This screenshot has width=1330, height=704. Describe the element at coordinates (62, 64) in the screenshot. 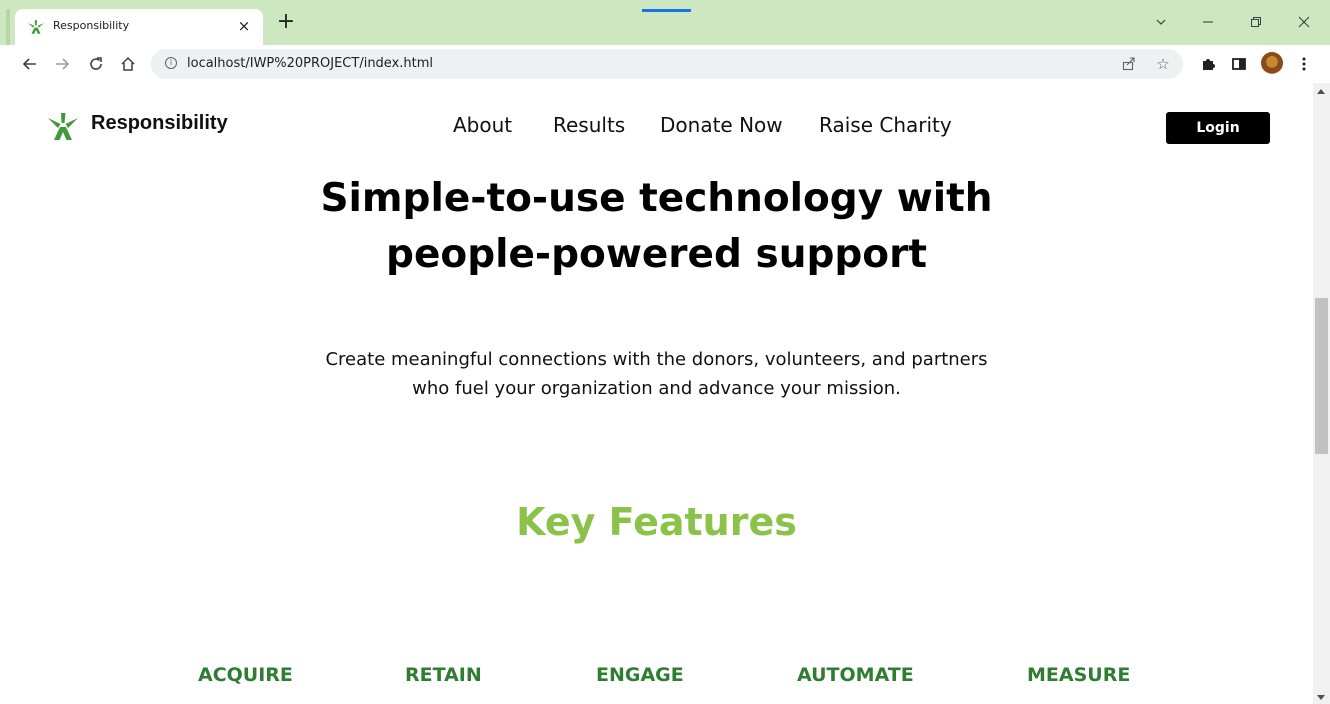

I see `forward-icon` at that location.